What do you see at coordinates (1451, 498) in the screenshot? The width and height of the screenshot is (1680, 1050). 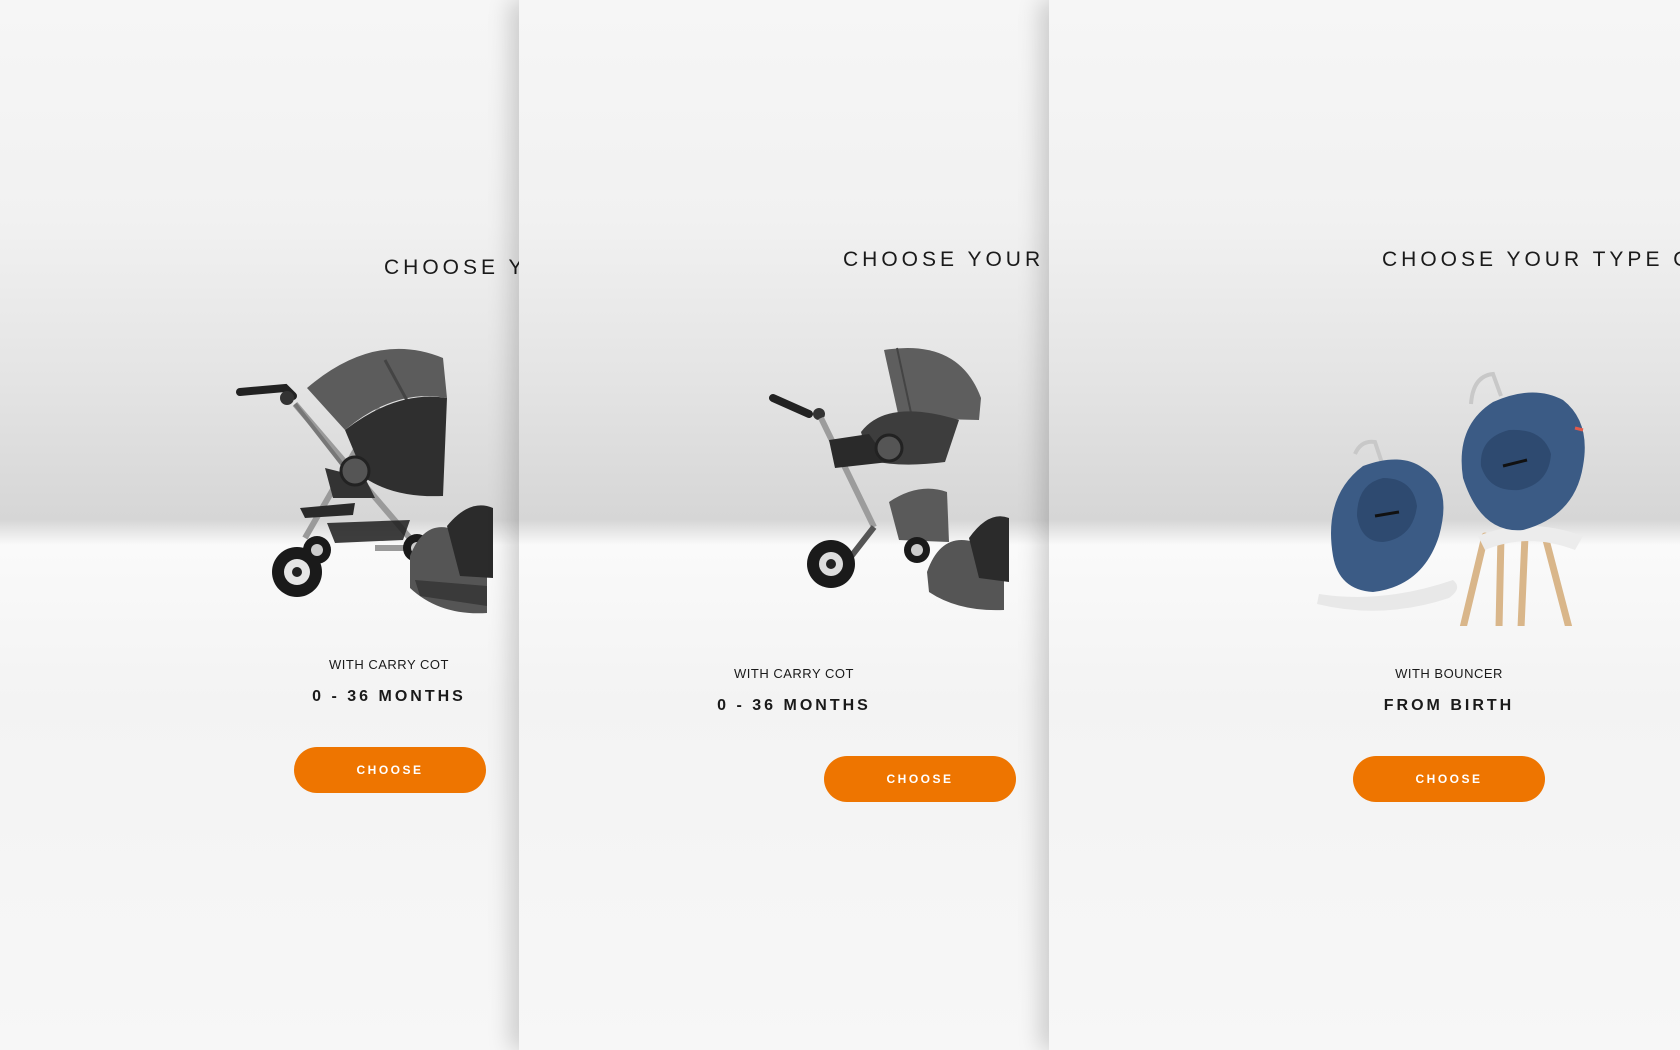 I see `bouncer-chair-icon` at bounding box center [1451, 498].